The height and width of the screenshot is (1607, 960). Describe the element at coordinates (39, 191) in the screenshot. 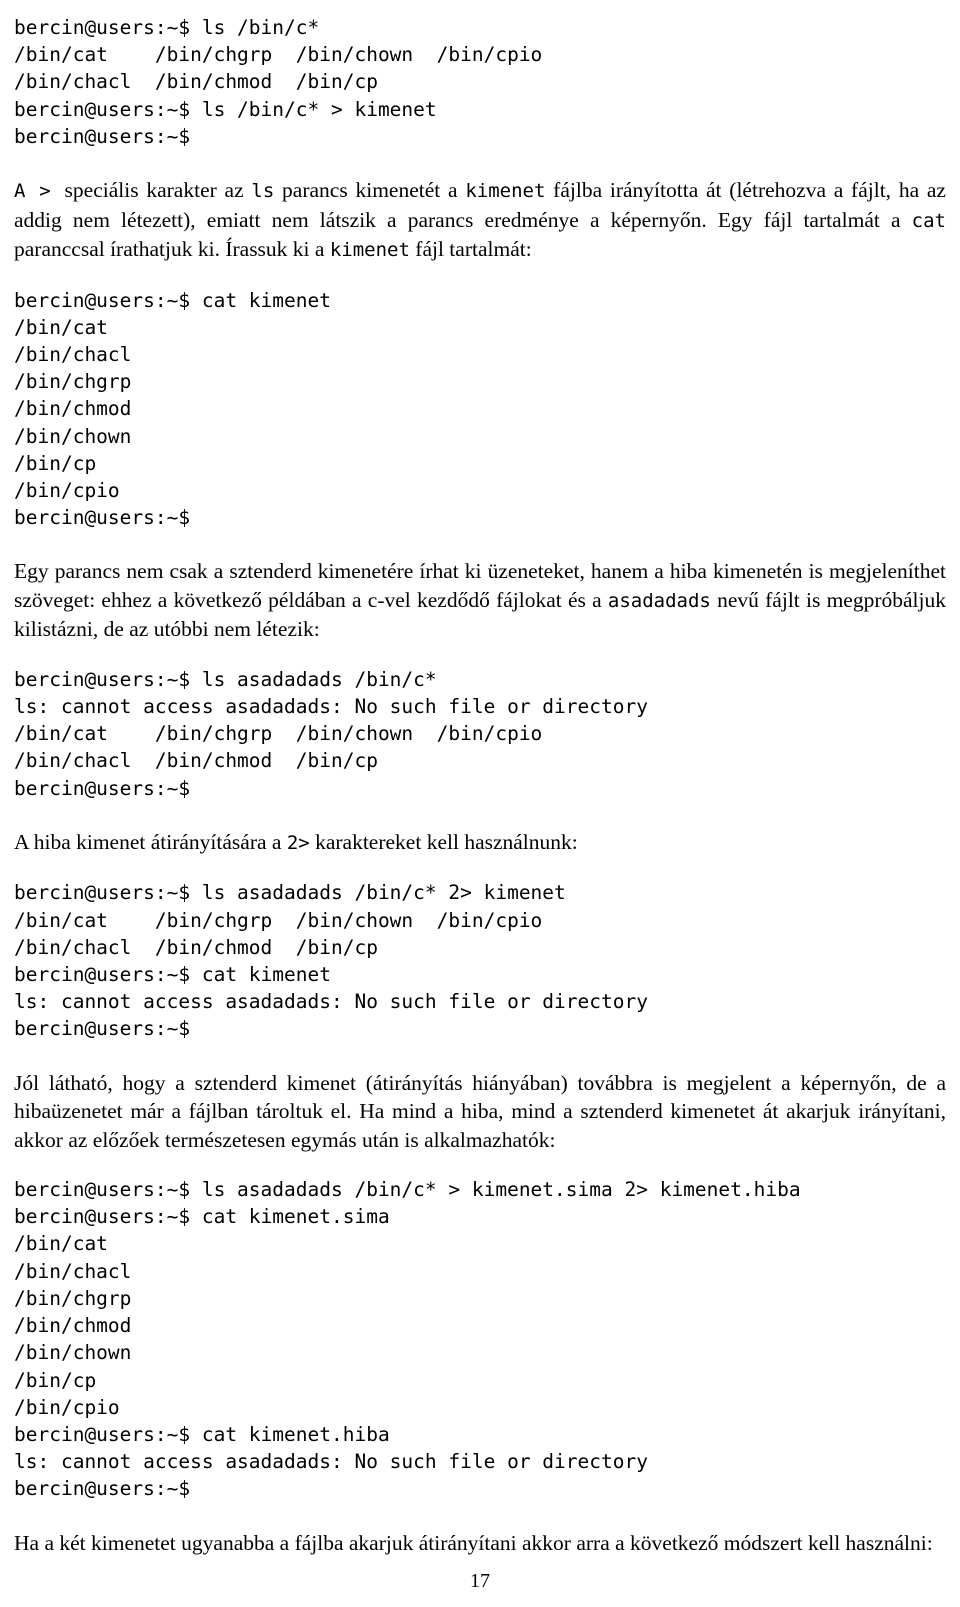

I see `inline-code: A >` at that location.